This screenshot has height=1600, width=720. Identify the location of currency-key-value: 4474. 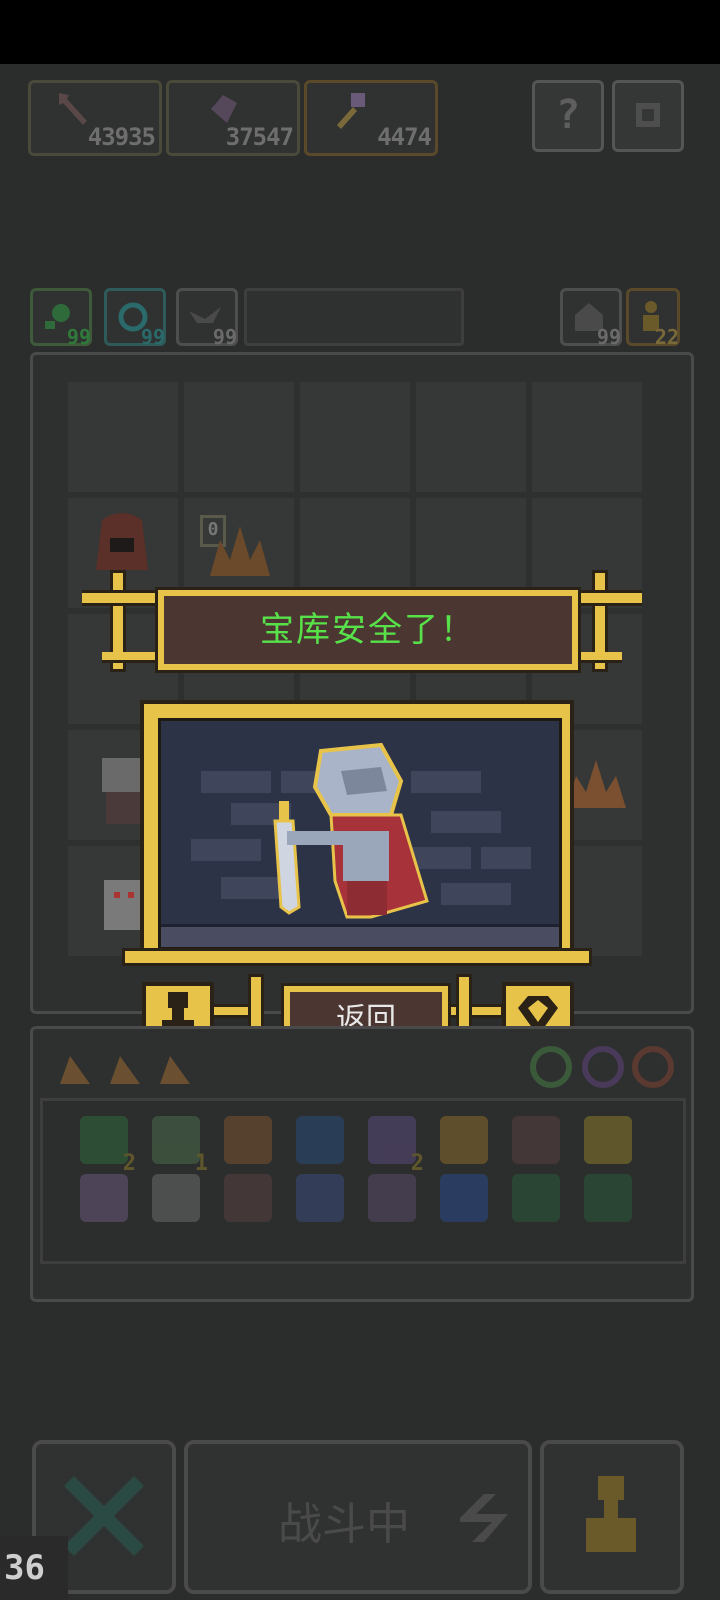
(404, 137).